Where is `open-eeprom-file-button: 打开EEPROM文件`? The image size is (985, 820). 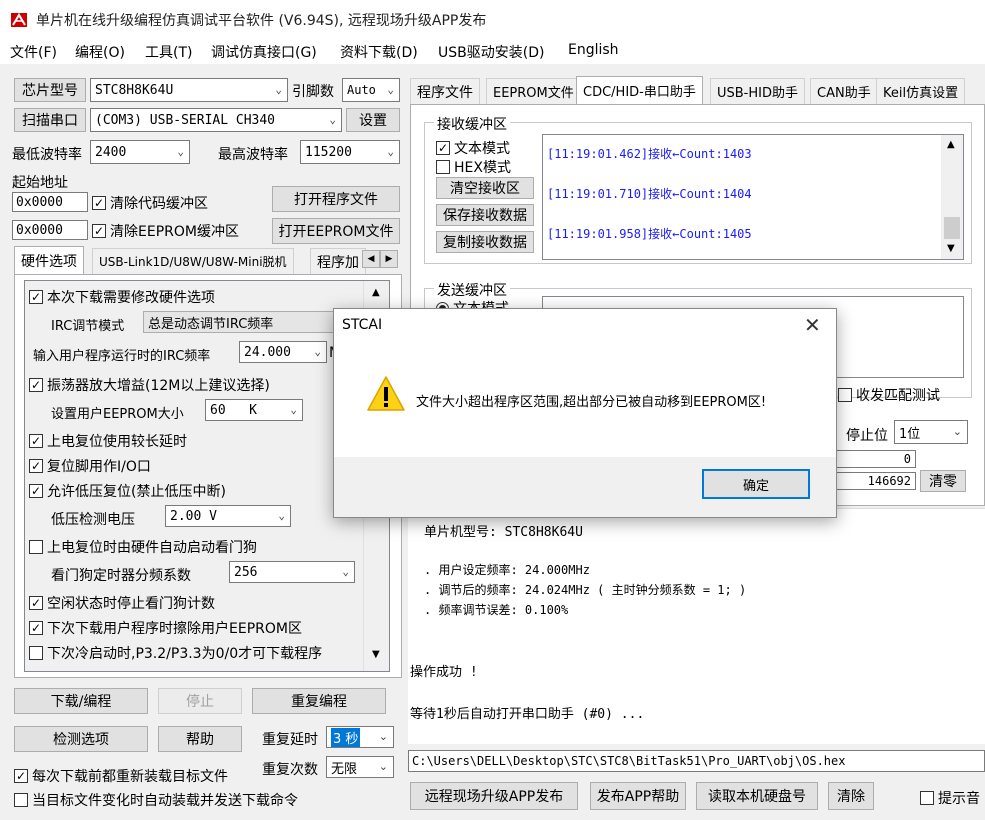 open-eeprom-file-button: 打开EEPROM文件 is located at coordinates (336, 231).